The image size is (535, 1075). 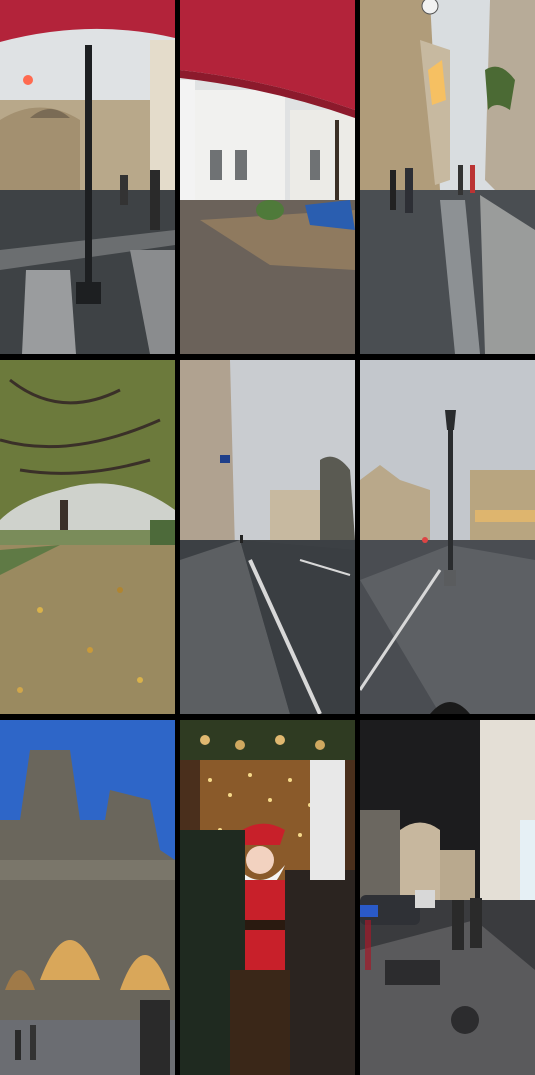 I want to click on photo-narrow-street-image, so click(x=447, y=177).